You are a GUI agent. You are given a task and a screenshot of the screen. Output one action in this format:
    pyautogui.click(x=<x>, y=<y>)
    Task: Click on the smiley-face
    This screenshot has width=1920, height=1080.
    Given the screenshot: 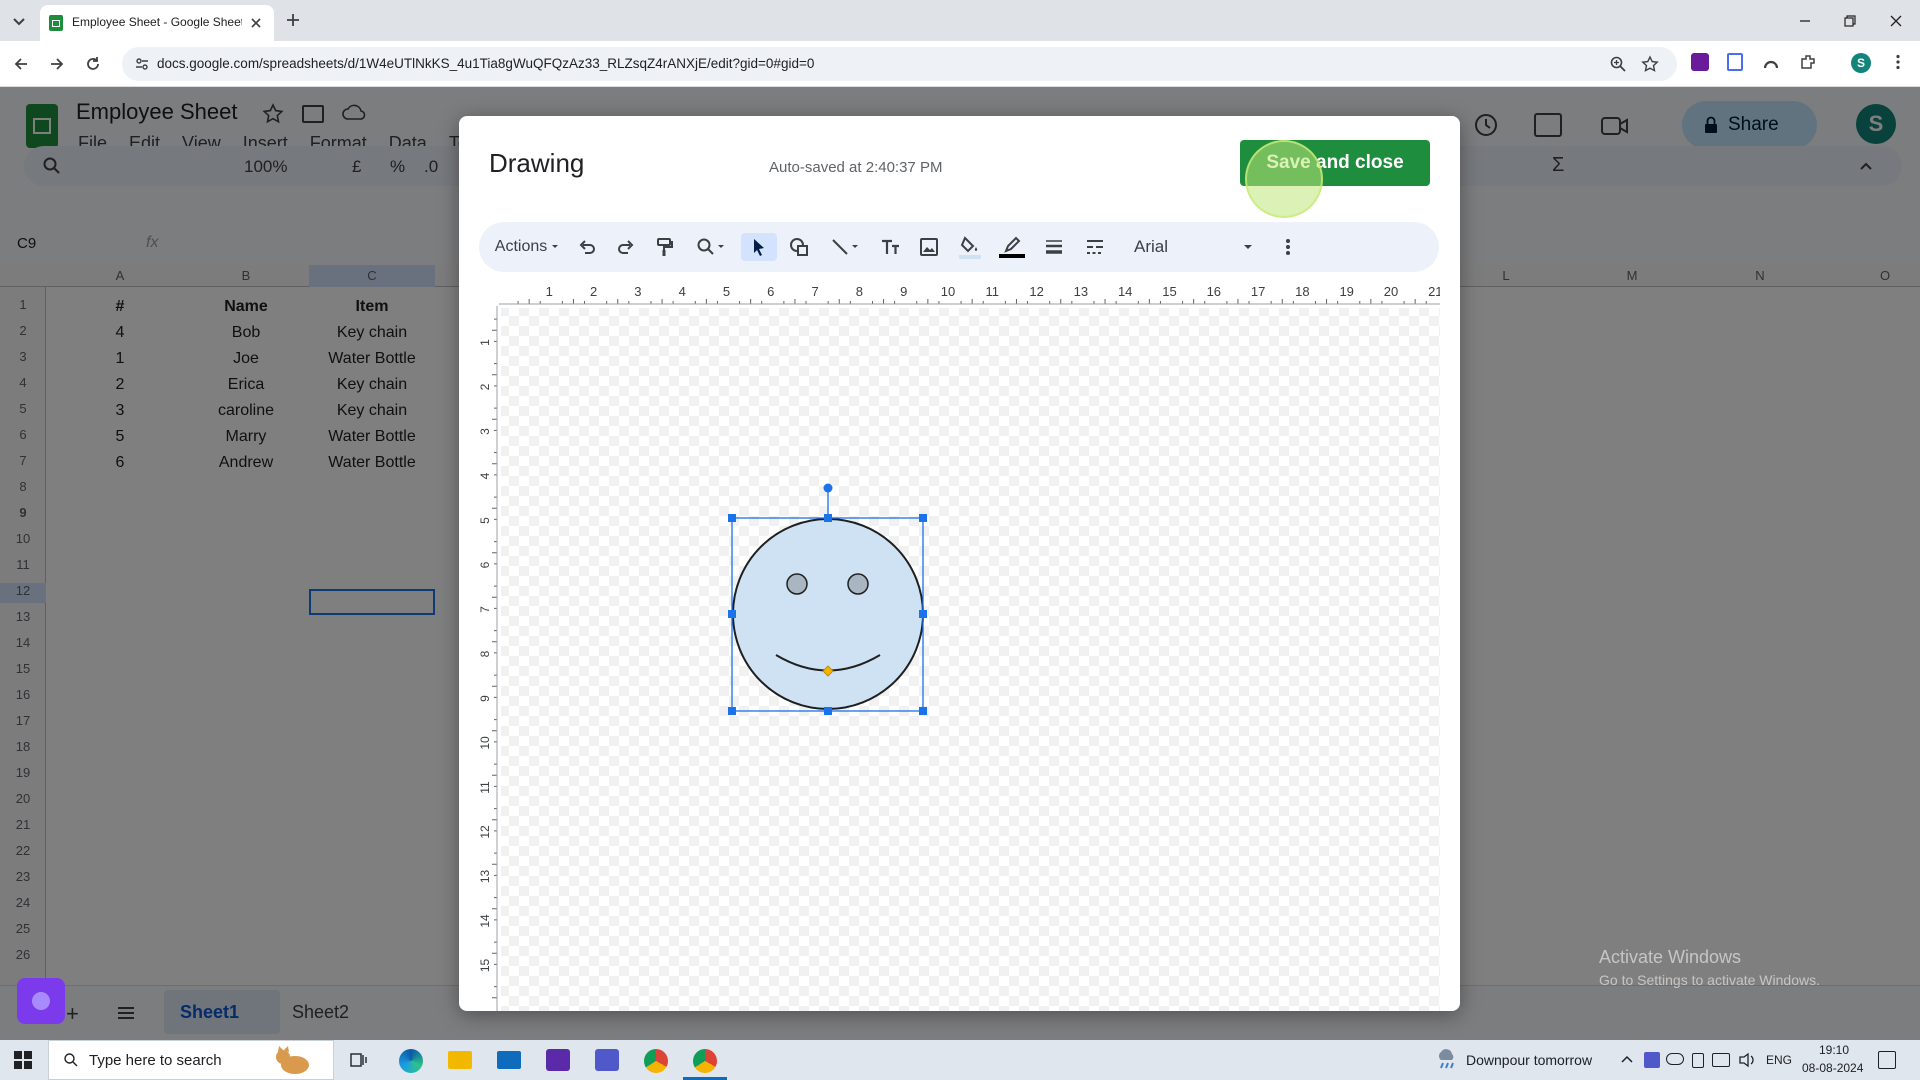 What is the action you would take?
    pyautogui.click(x=828, y=614)
    